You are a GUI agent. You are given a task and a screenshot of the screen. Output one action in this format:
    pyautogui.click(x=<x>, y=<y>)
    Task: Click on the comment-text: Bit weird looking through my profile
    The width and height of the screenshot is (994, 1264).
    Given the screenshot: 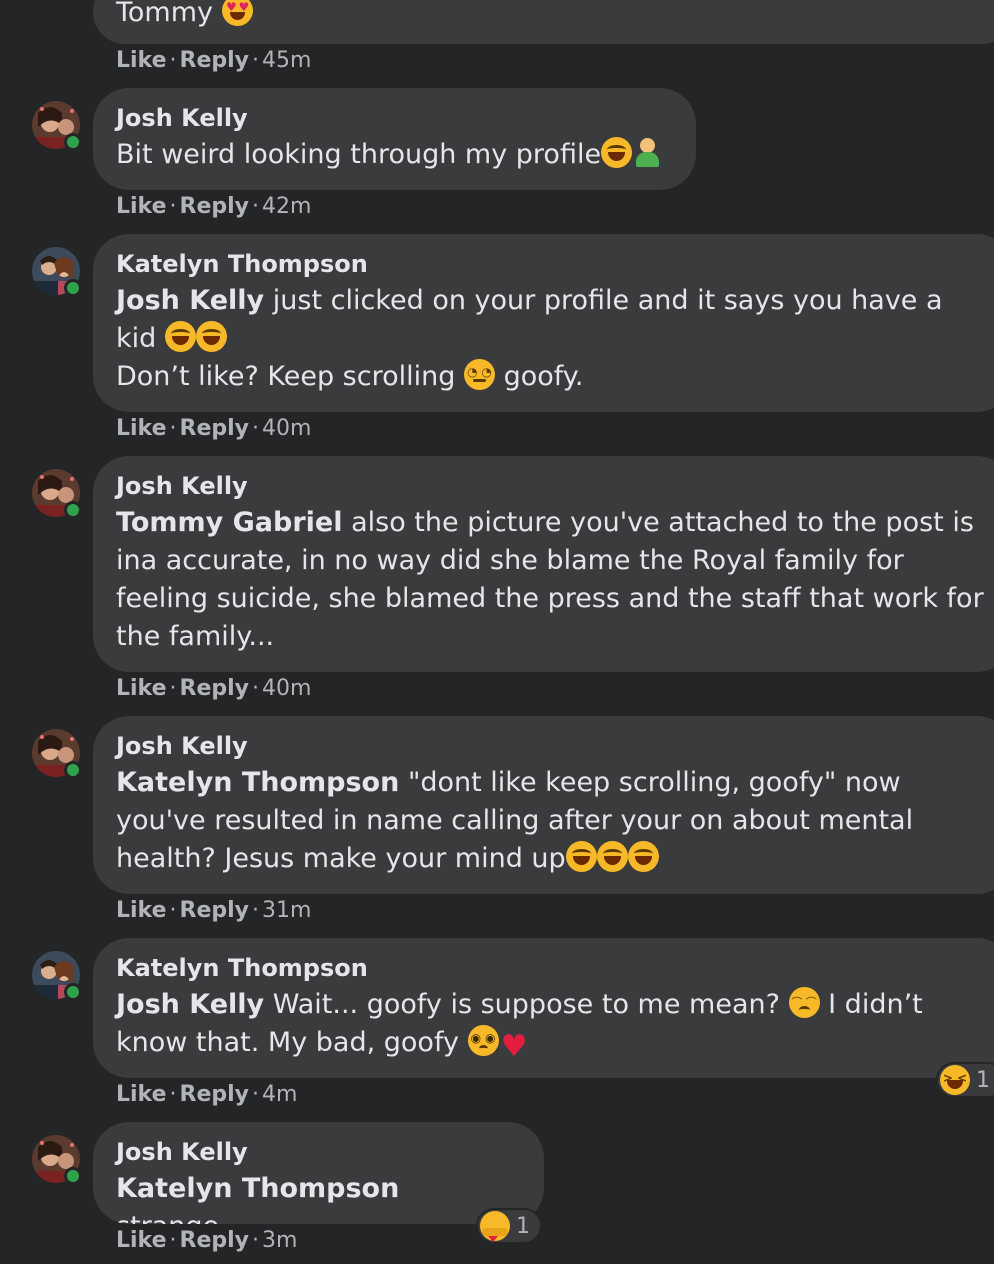 What is the action you would take?
    pyautogui.click(x=359, y=154)
    